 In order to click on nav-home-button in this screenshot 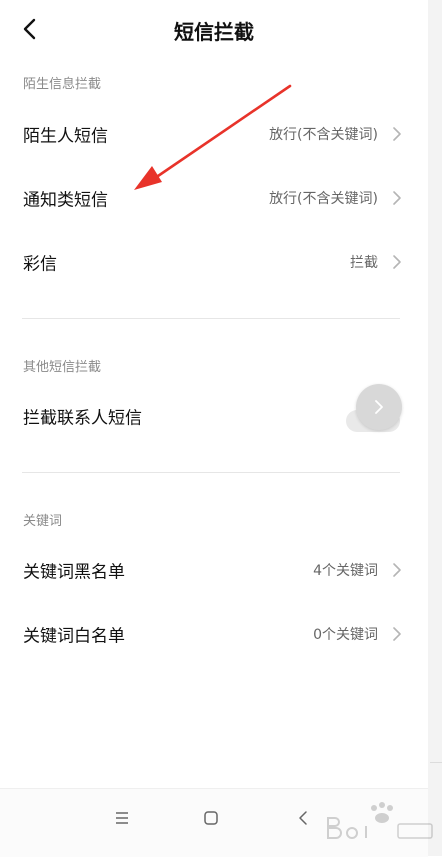, I will do `click(211, 818)`.